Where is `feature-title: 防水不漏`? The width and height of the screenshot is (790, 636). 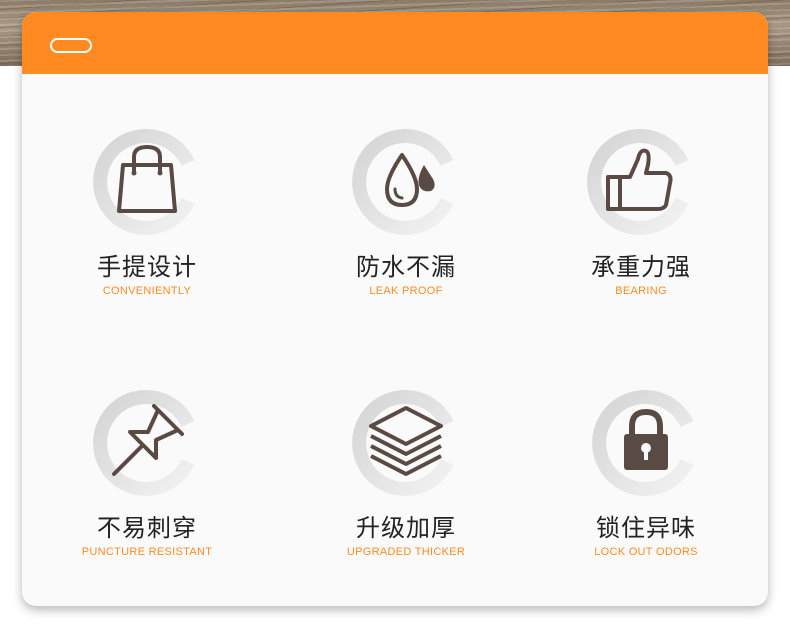 feature-title: 防水不漏 is located at coordinates (406, 267).